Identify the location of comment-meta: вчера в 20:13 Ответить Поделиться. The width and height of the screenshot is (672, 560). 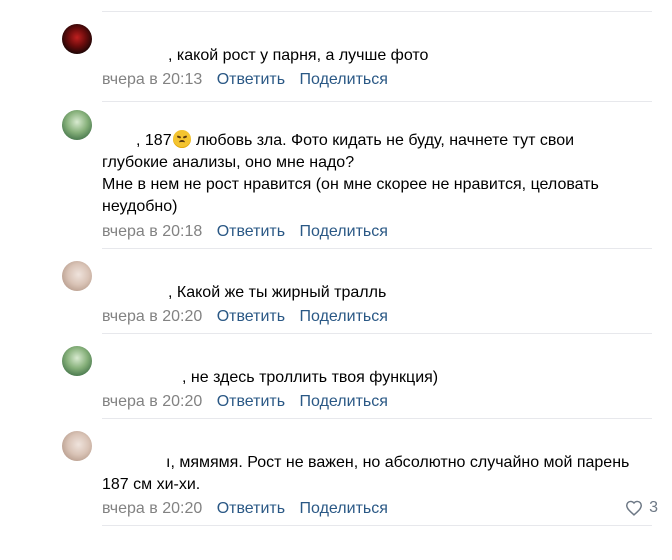
(245, 80).